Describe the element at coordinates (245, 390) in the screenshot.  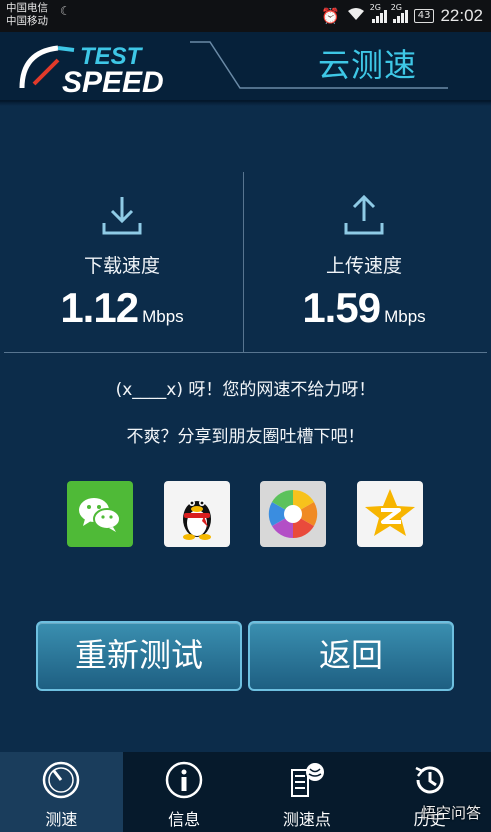
I see `slow-network-message: (x____x) 呀！您的网速不给力呀！` at that location.